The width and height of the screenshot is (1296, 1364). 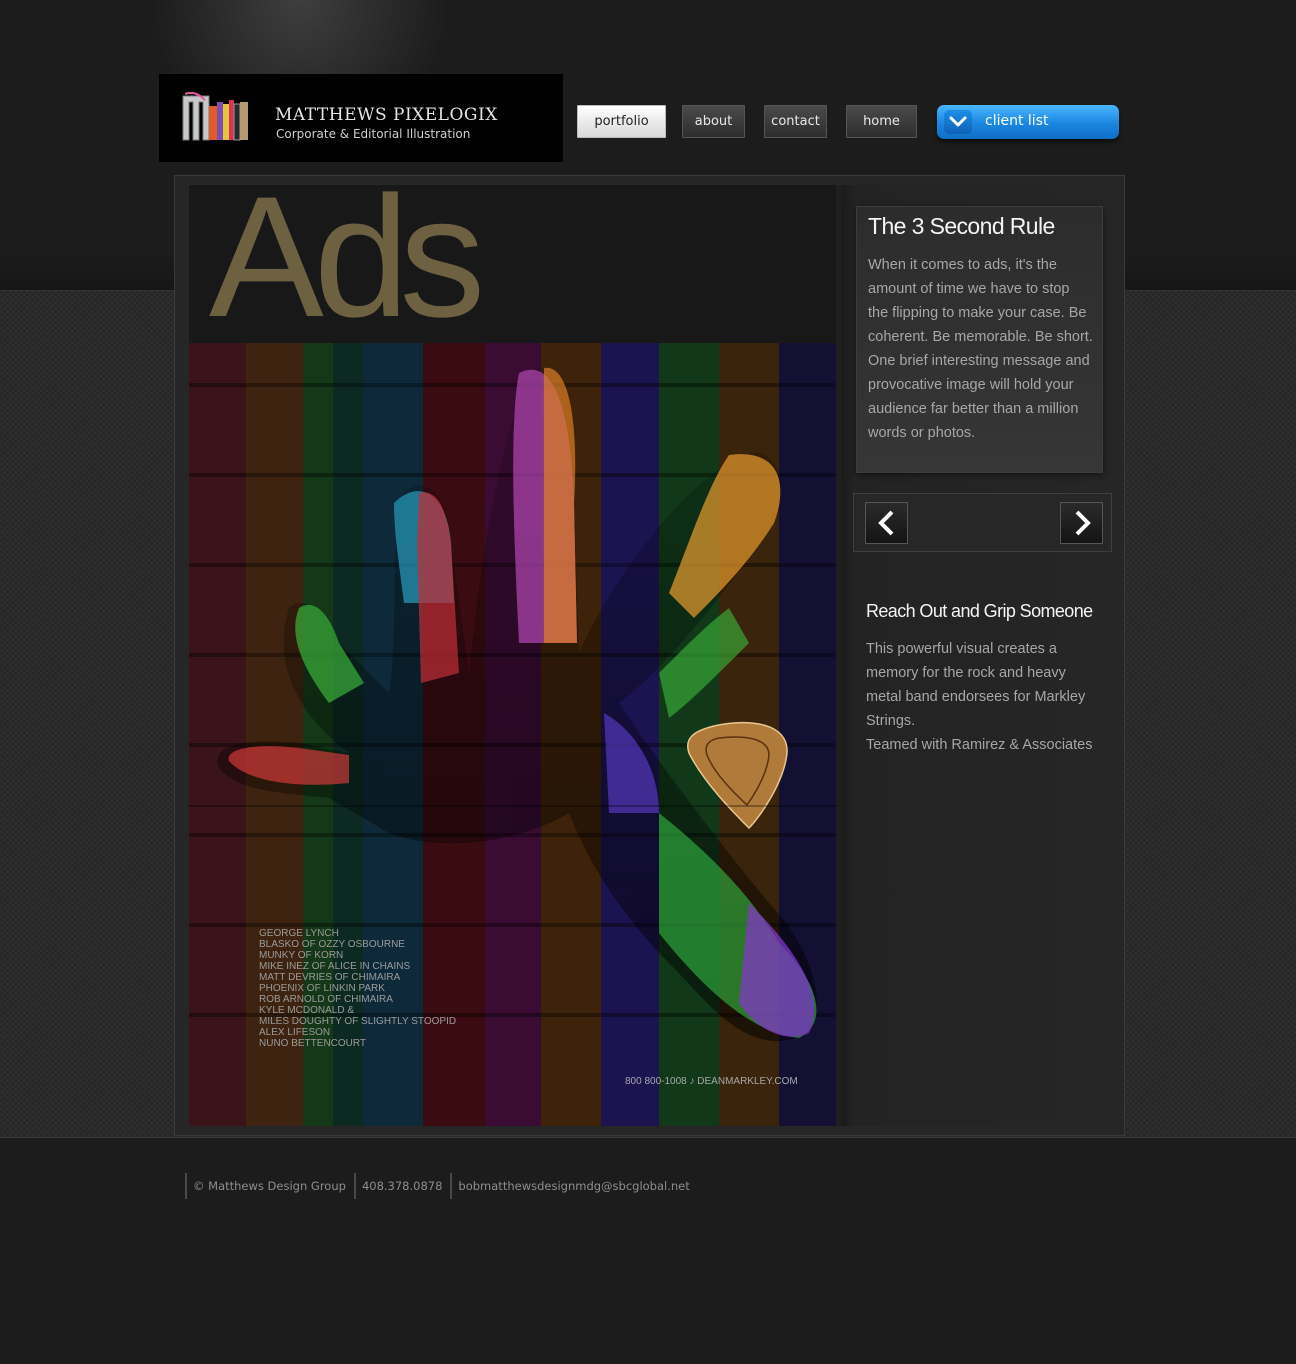 I want to click on list-item: Rob Arnold of Chimaira, so click(x=326, y=999).